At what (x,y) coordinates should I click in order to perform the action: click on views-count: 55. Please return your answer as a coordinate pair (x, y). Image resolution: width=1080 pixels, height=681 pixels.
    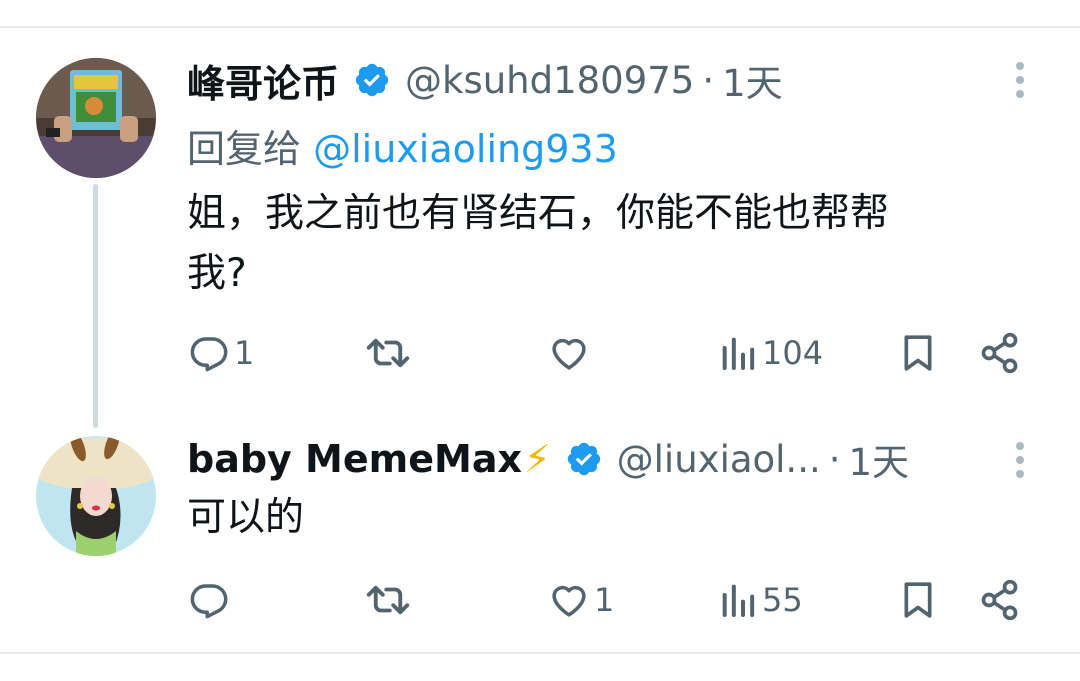
    Looking at the image, I should click on (782, 600).